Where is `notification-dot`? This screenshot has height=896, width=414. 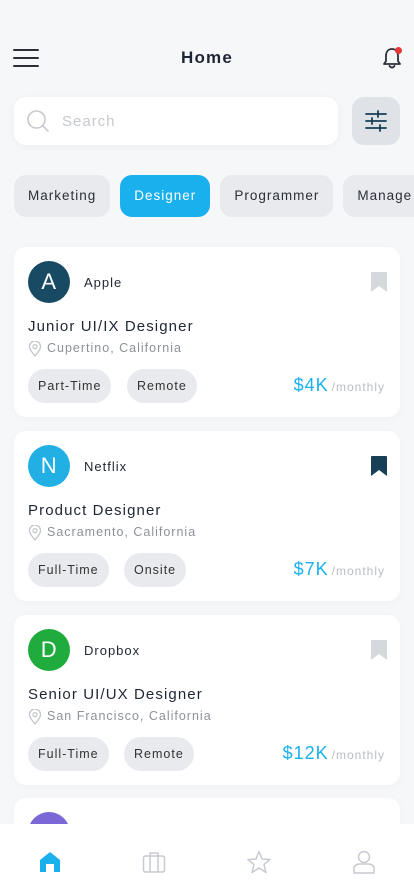 notification-dot is located at coordinates (398, 50).